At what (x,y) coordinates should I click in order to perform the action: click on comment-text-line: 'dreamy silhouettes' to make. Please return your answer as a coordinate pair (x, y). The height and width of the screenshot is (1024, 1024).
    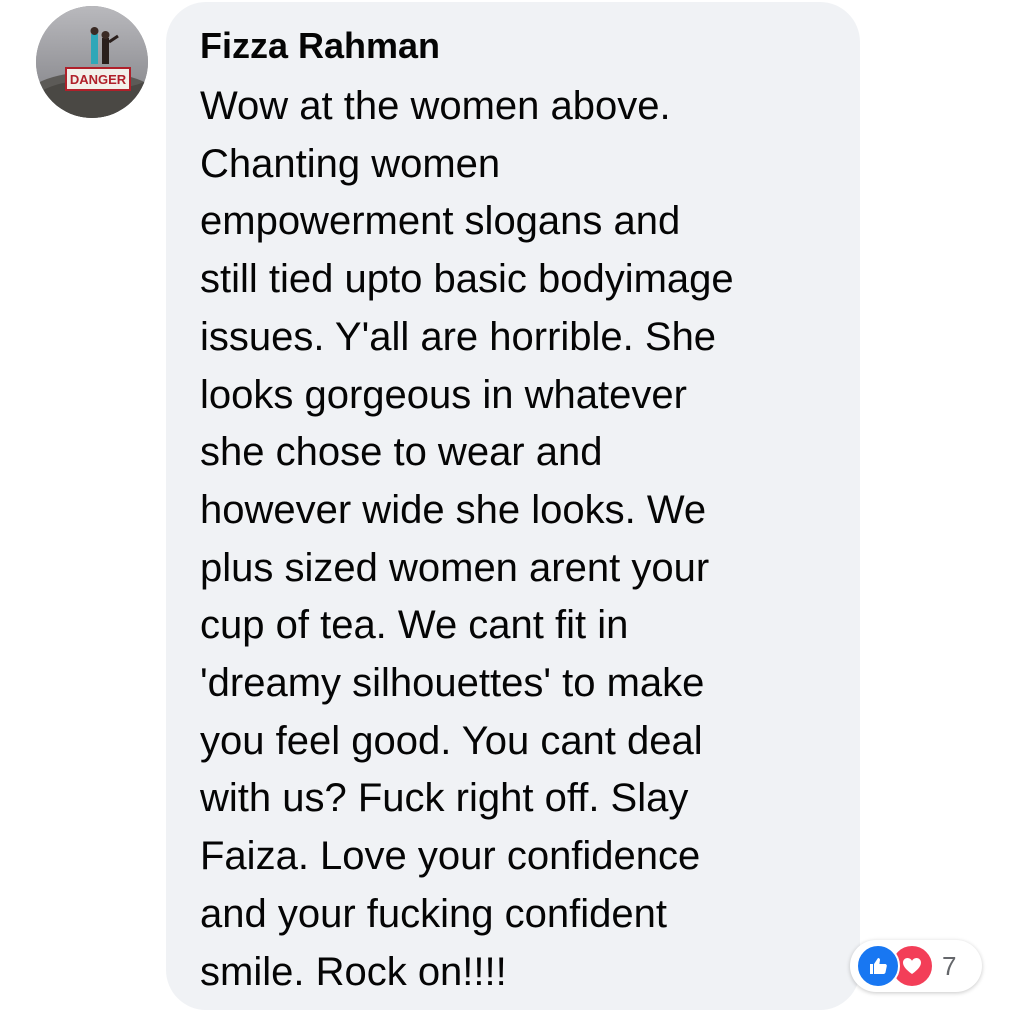
    Looking at the image, I should click on (452, 683).